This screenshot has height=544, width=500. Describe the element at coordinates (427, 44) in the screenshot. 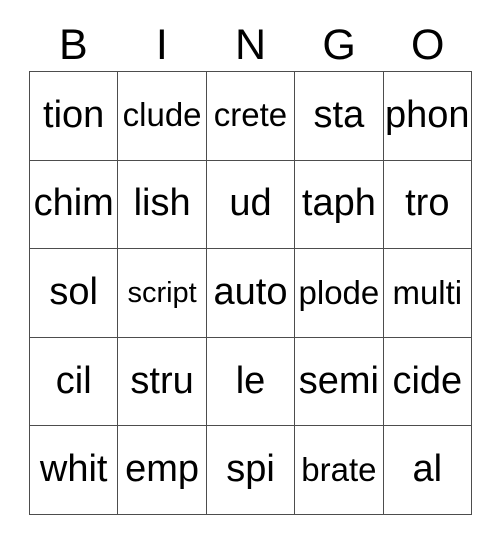

I see `bingo-header-letter-o: O` at that location.